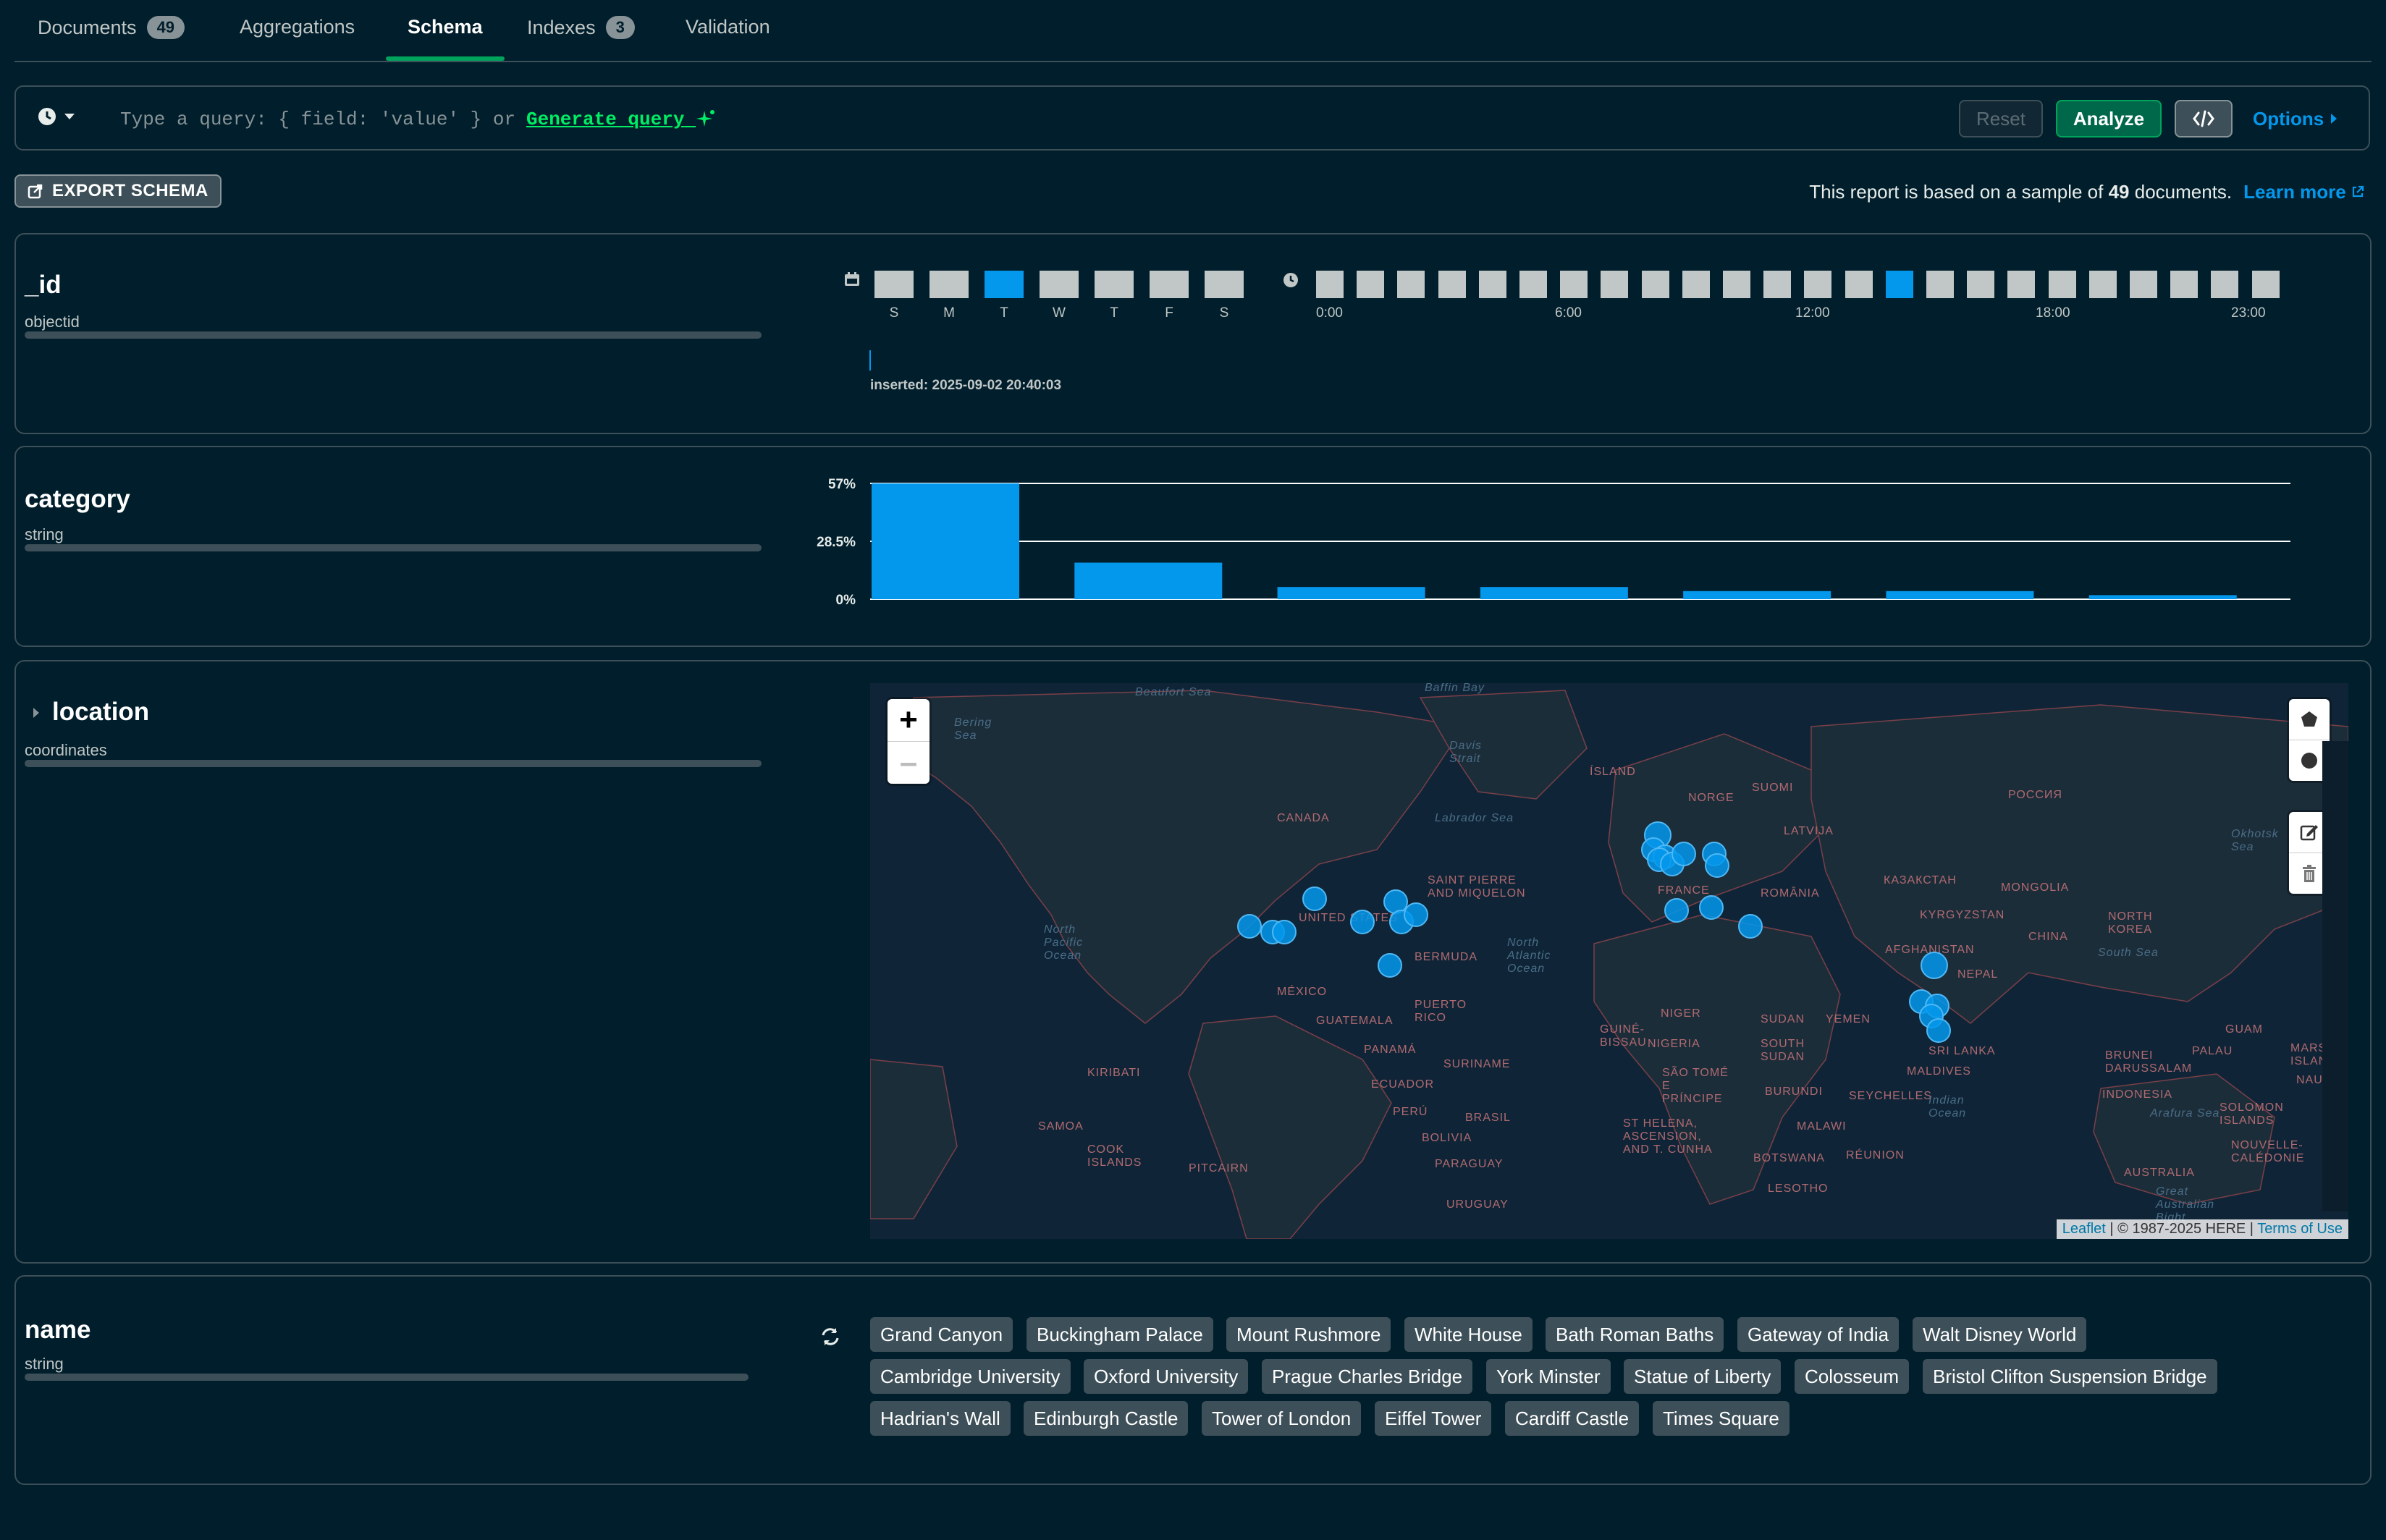 Image resolution: width=2386 pixels, height=1540 pixels. I want to click on name-value-chip: Grand Canyon, so click(941, 1334).